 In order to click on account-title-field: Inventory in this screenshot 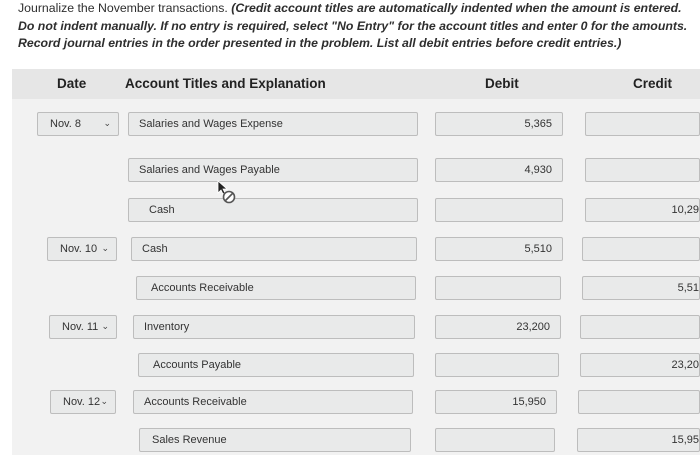, I will do `click(274, 327)`.